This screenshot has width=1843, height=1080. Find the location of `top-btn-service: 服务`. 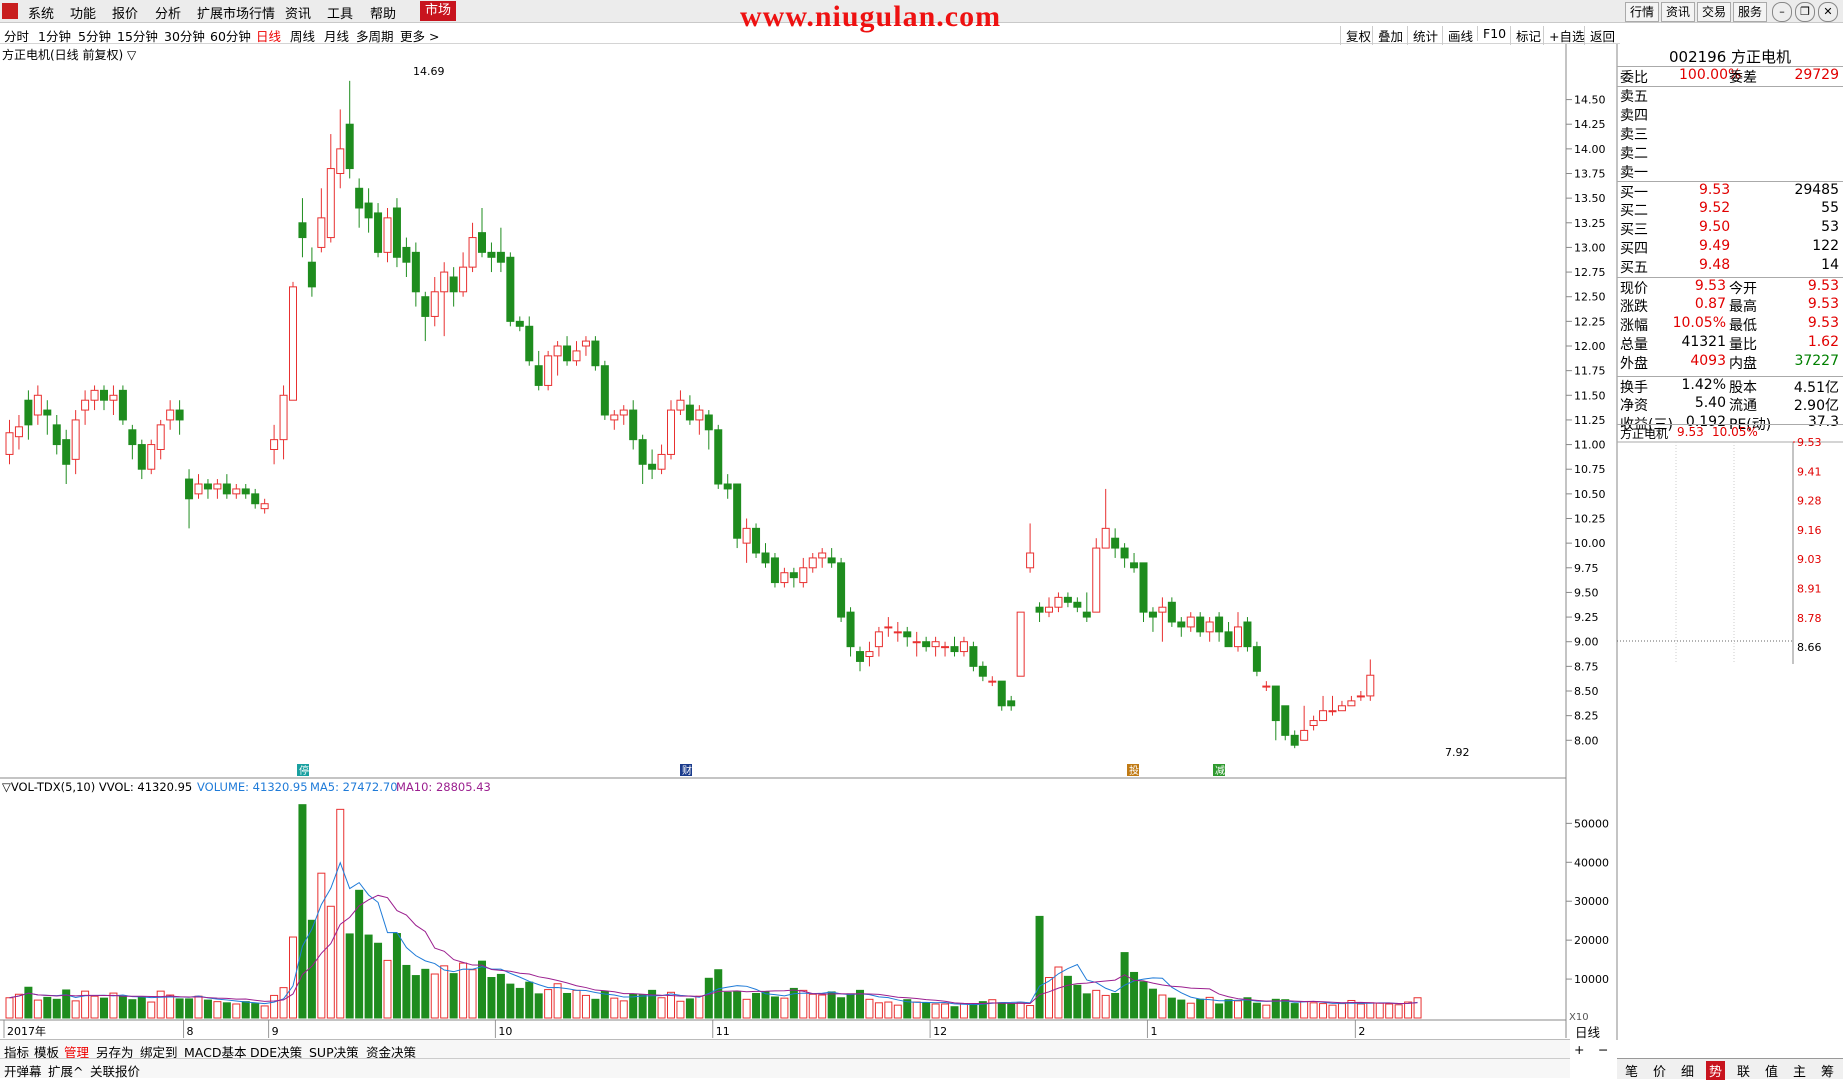

top-btn-service: 服务 is located at coordinates (1750, 12).